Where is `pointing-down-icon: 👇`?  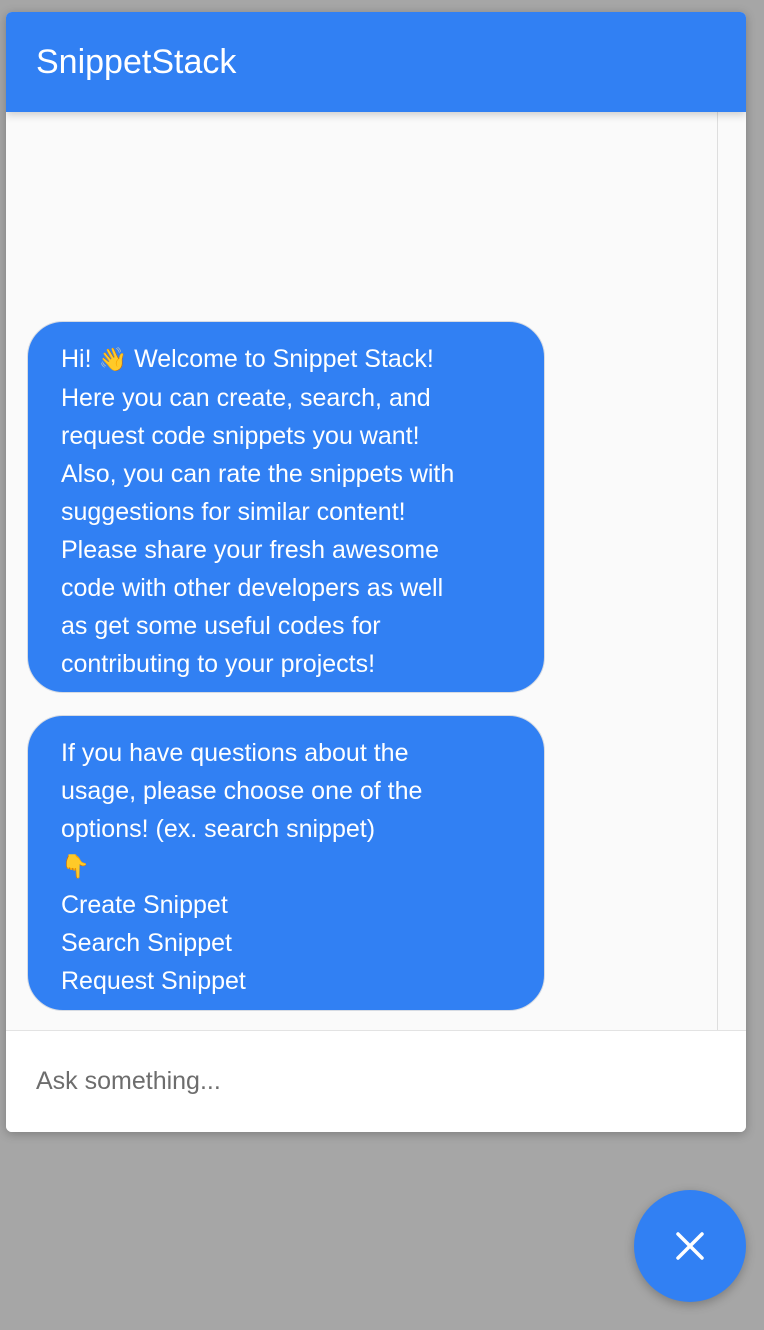 pointing-down-icon: 👇 is located at coordinates (75, 867).